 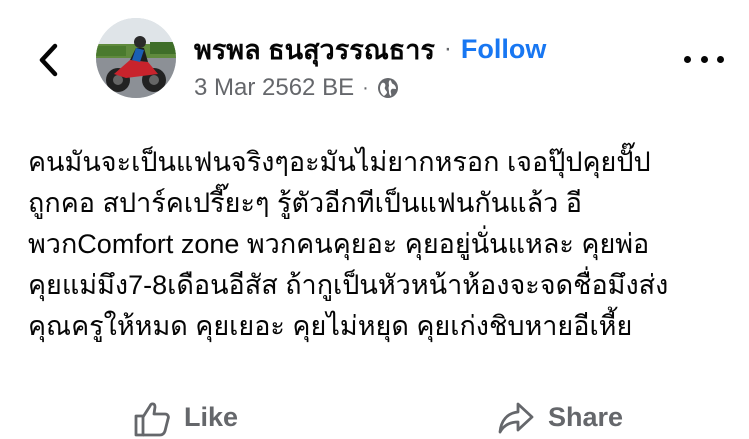 I want to click on like-label: Like, so click(x=211, y=417).